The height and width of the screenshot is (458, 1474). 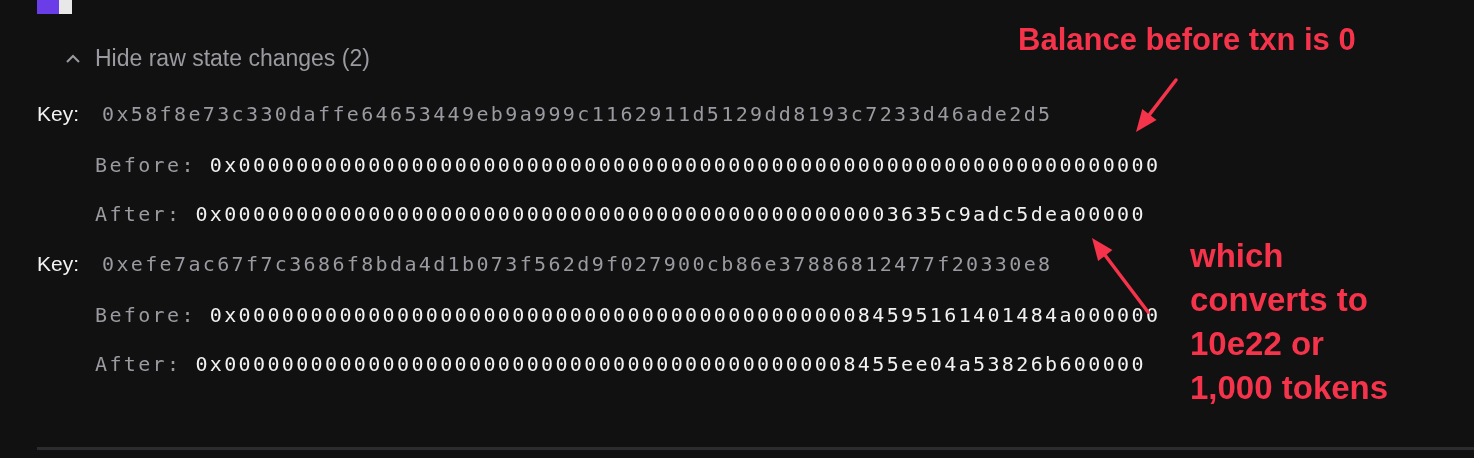 I want to click on annotation-arrow, so click(x=1157, y=105).